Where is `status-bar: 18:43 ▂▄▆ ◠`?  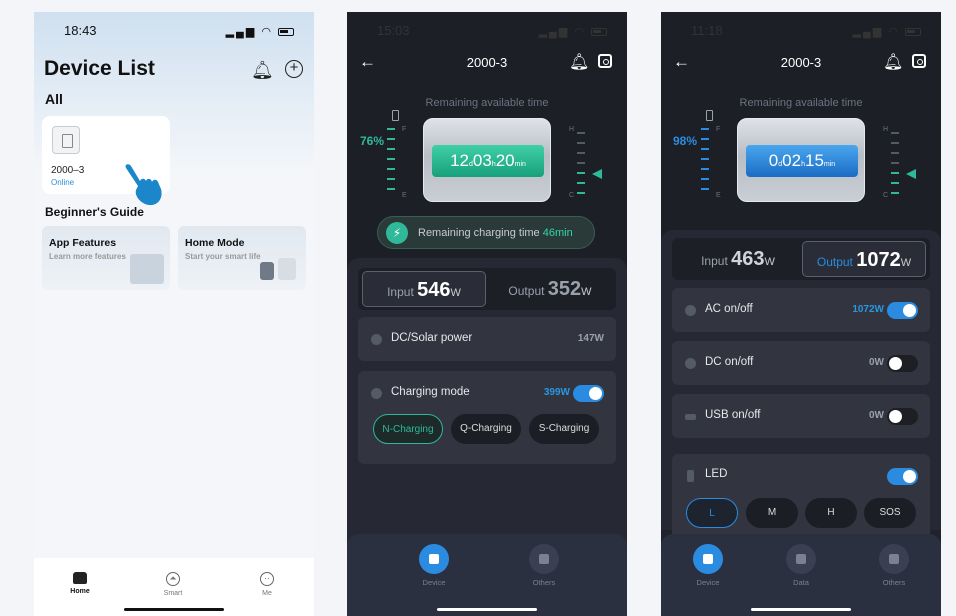
status-bar: 18:43 ▂▄▆ ◠ is located at coordinates (174, 33).